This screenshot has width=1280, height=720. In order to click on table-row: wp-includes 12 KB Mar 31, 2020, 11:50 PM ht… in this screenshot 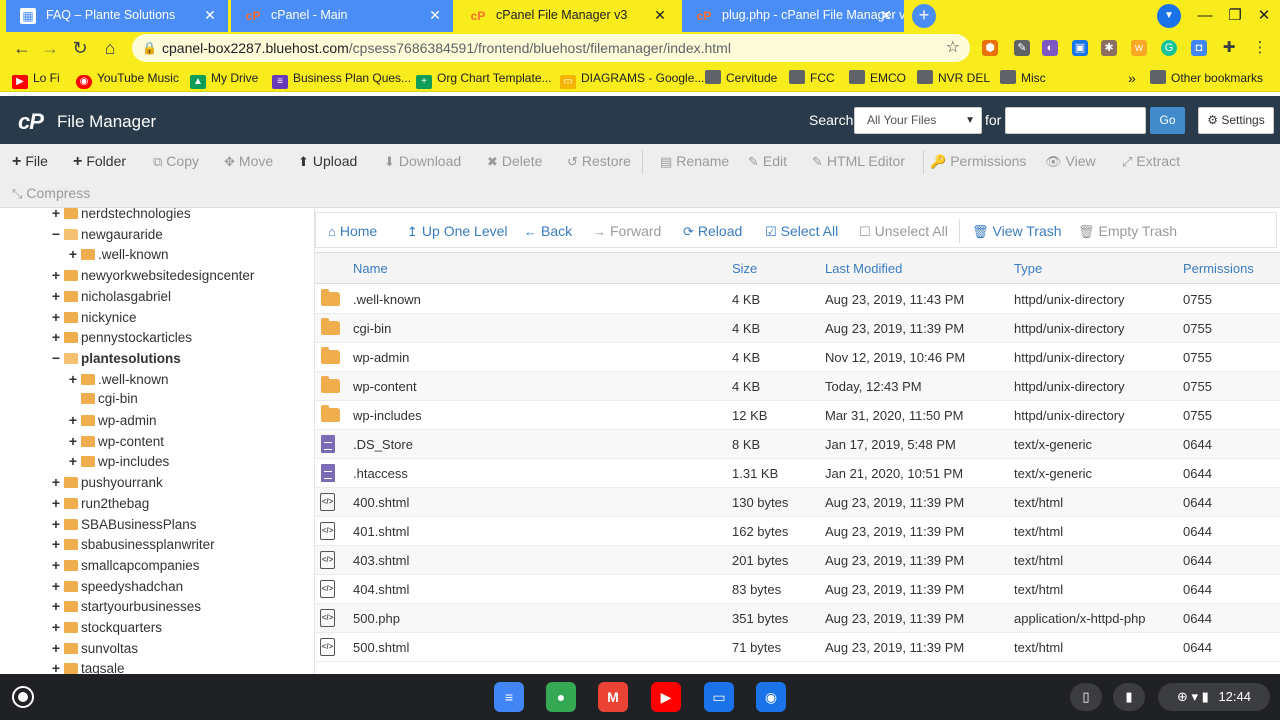, I will do `click(797, 415)`.